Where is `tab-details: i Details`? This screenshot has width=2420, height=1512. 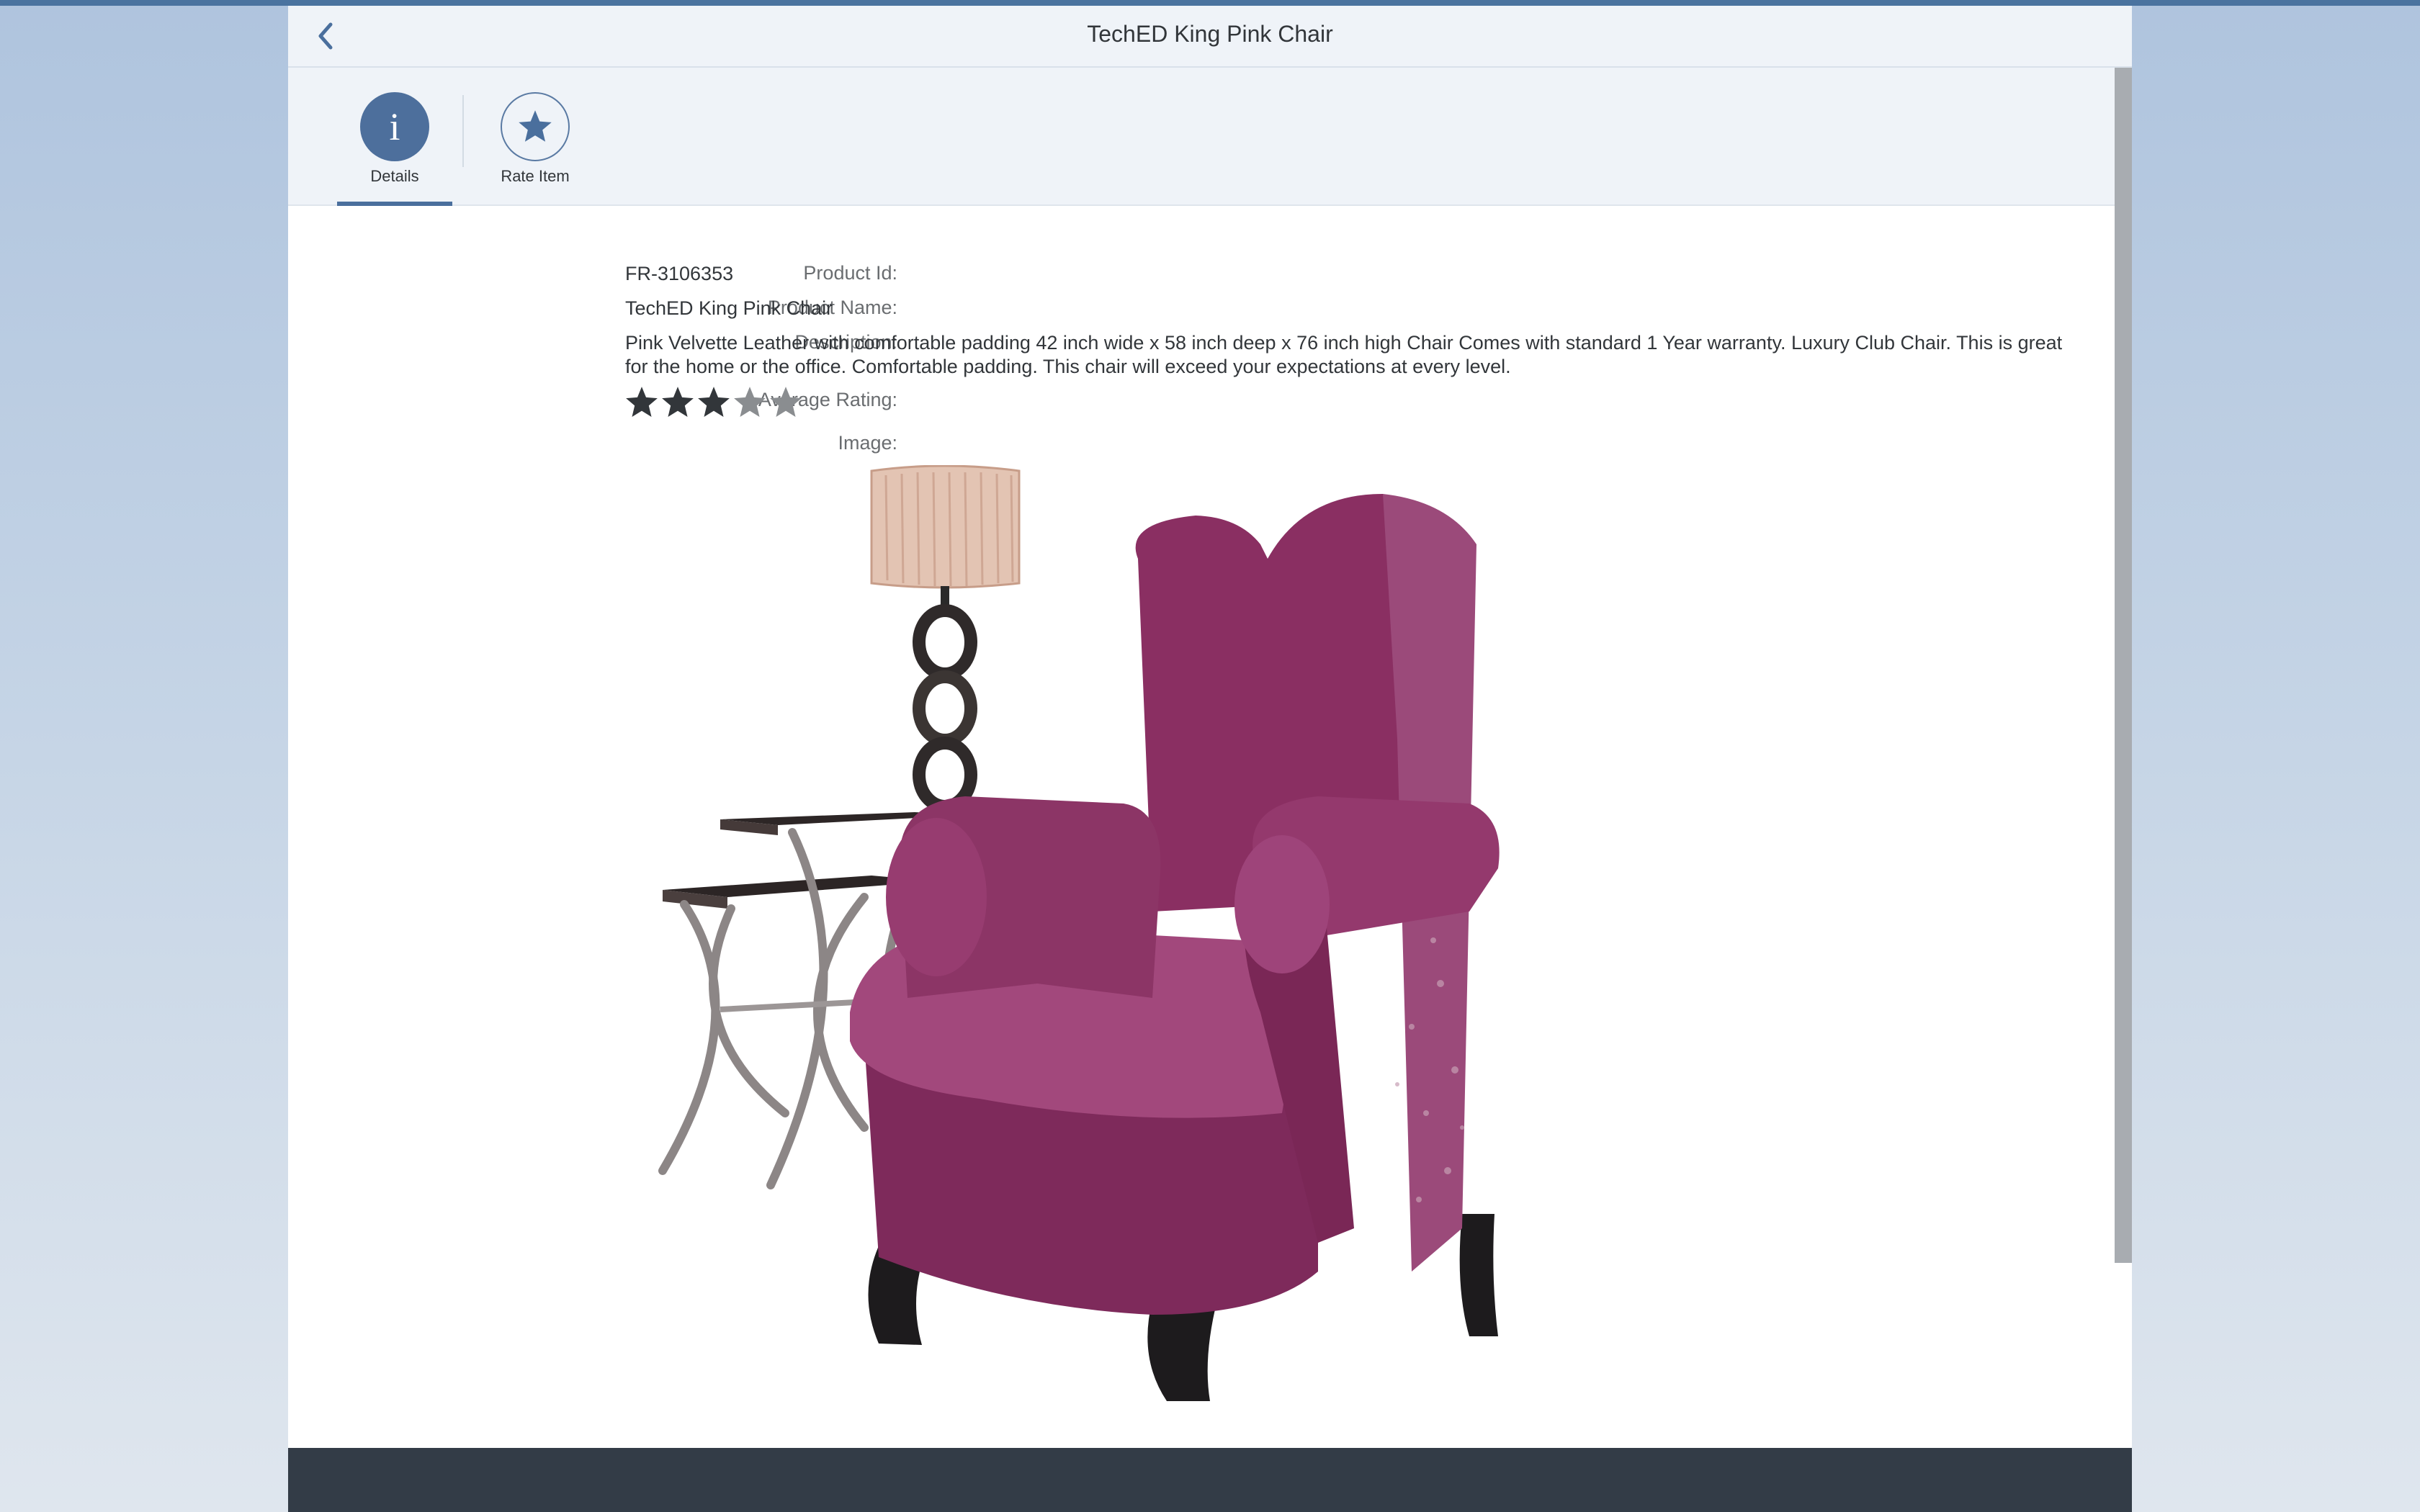 tab-details: i Details is located at coordinates (395, 137).